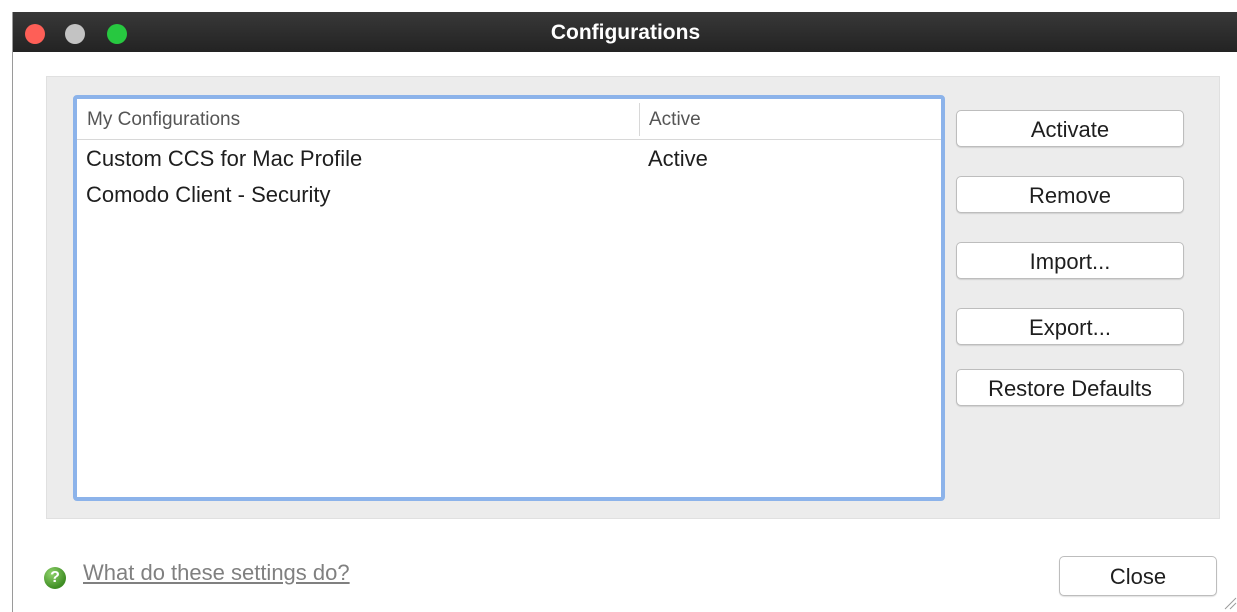  I want to click on window-title: Configurations, so click(625, 32).